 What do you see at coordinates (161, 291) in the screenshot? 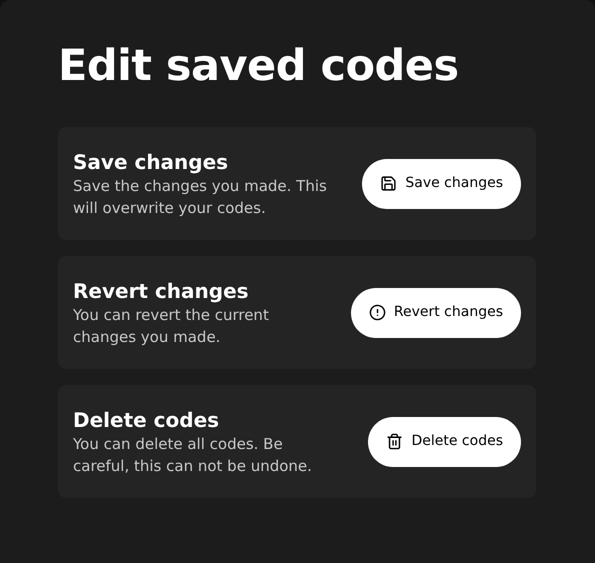
I see `card-heading: Revert changes` at bounding box center [161, 291].